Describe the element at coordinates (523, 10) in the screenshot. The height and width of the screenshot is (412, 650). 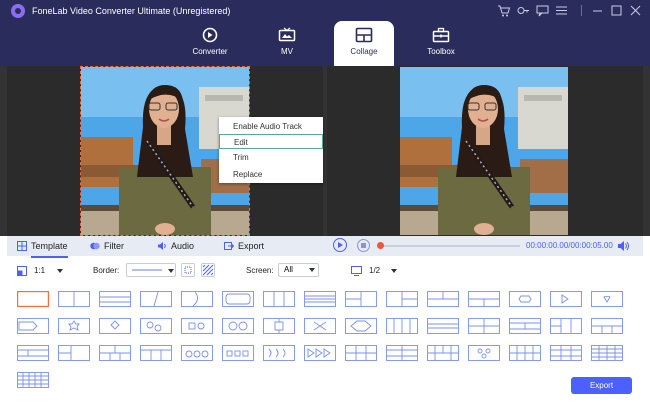
I see `key-icon` at that location.